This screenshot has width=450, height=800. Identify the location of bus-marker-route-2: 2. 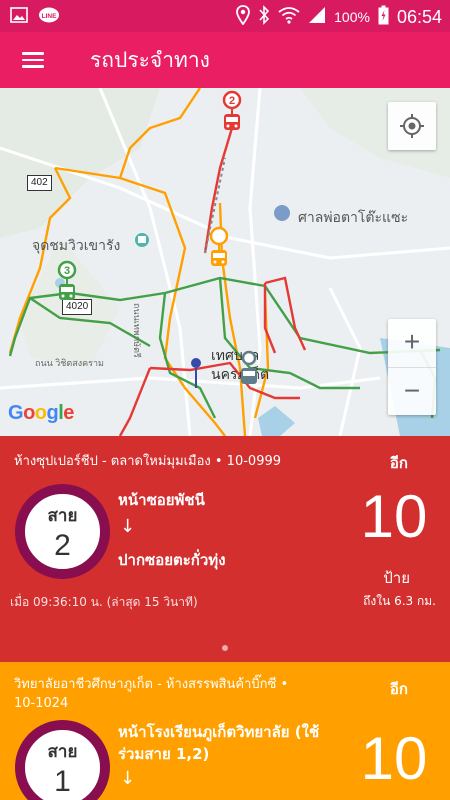
(232, 114).